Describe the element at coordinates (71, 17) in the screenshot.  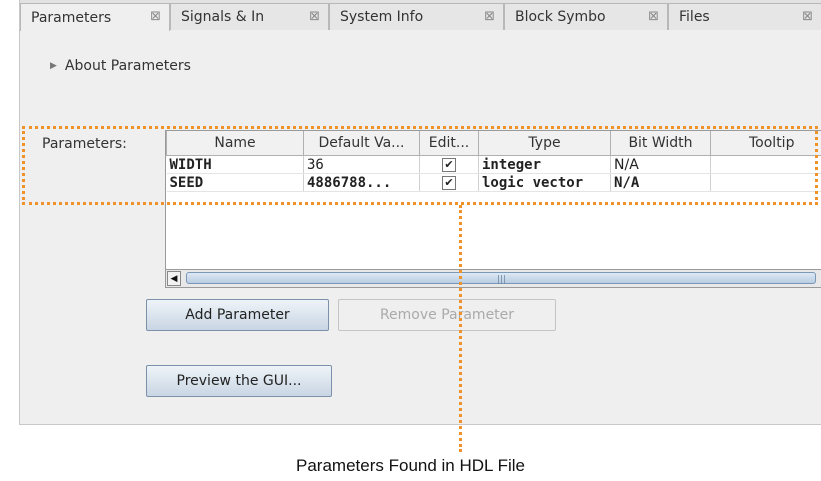
I see `tab-label: Parameters` at that location.